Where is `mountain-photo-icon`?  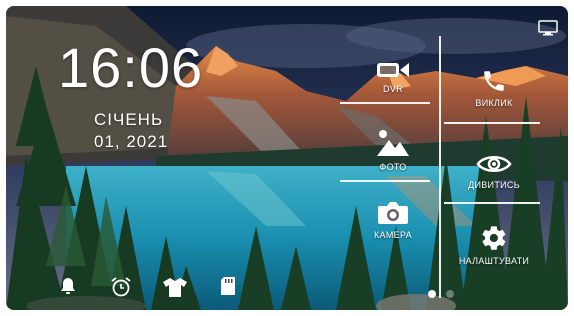 mountain-photo-icon is located at coordinates (393, 144).